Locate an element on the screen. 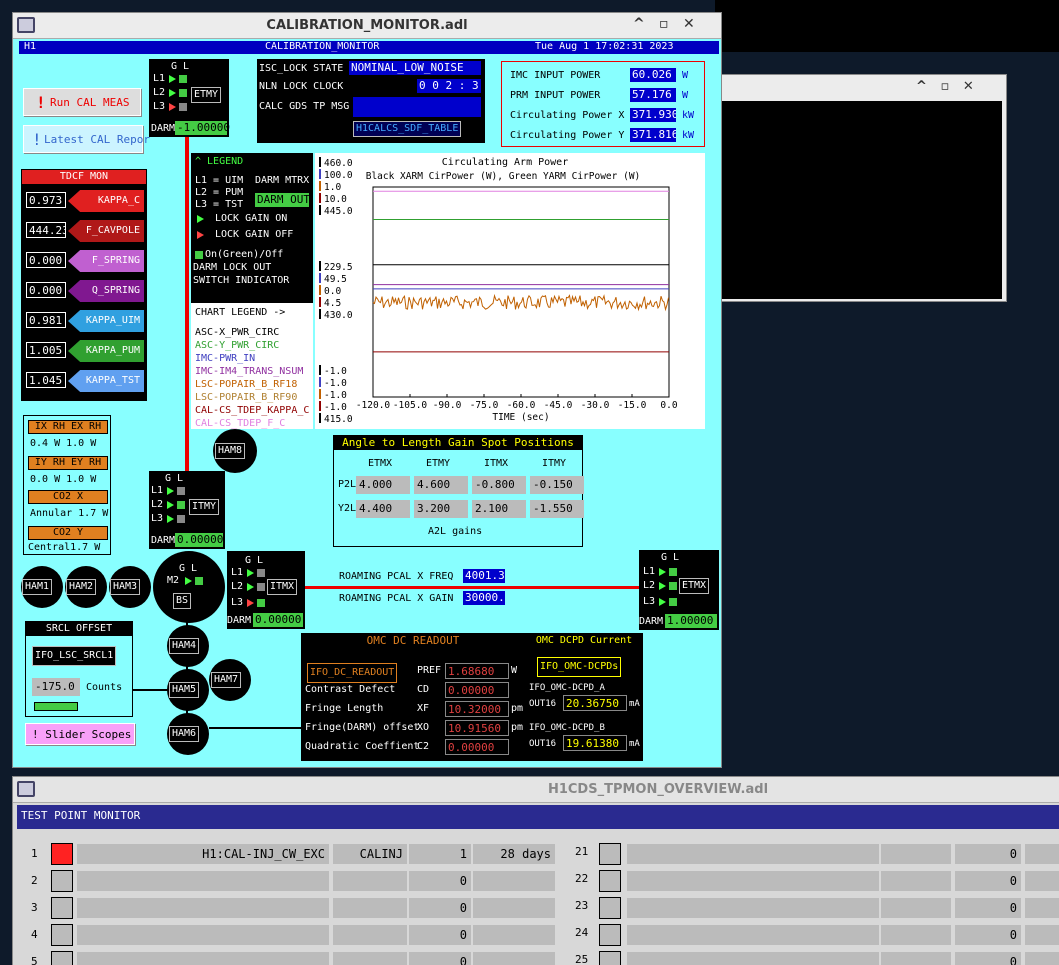 The image size is (1059, 965). gds-label: CALC GDS TP MSG is located at coordinates (304, 106).